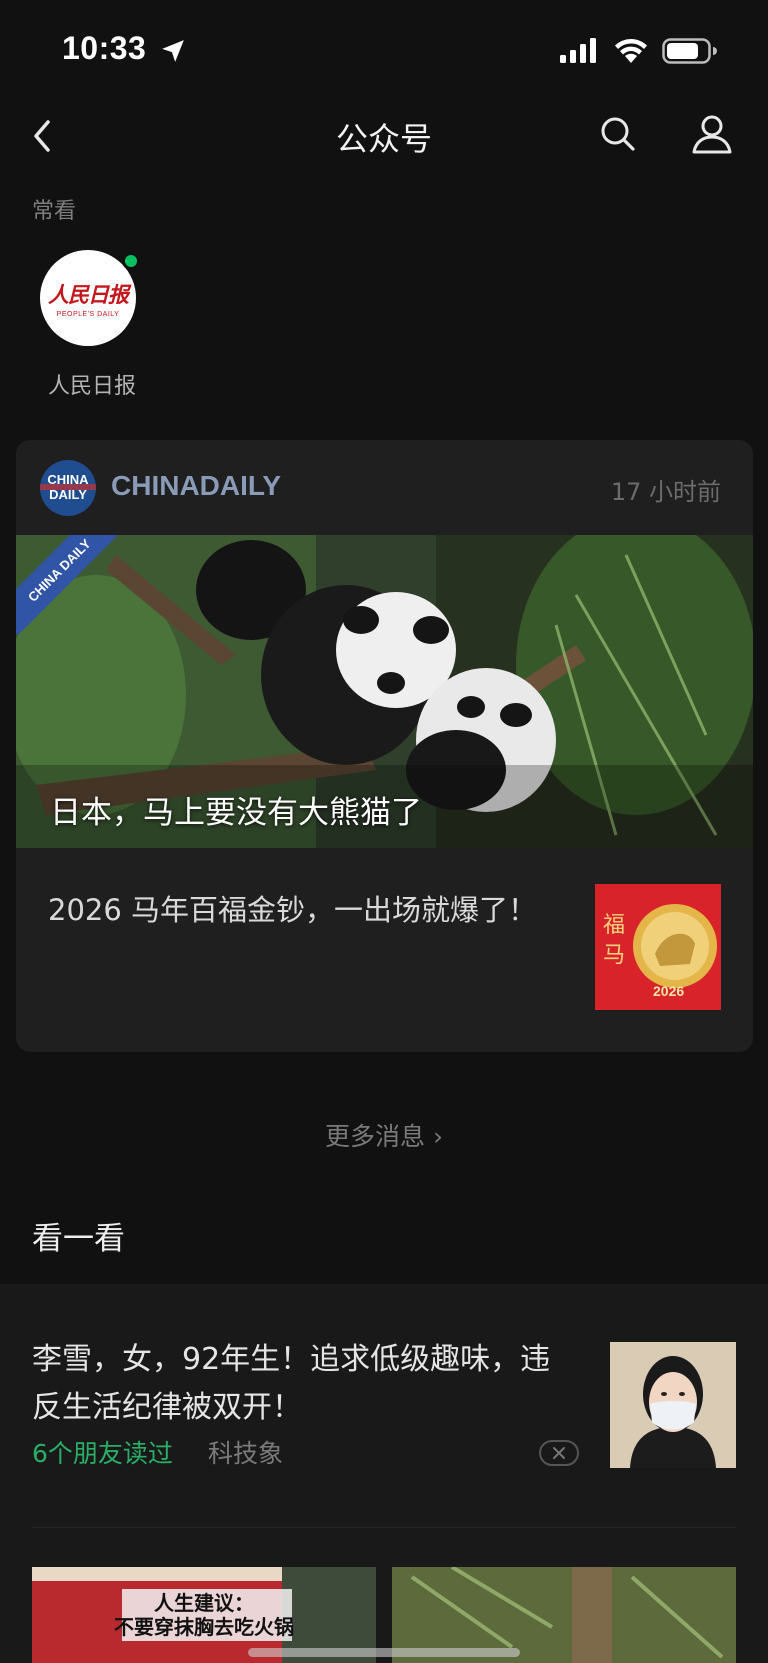 The height and width of the screenshot is (1663, 768). I want to click on thumbnail-caption-line2: 不要穿抹胸去吃火锅, so click(204, 1627).